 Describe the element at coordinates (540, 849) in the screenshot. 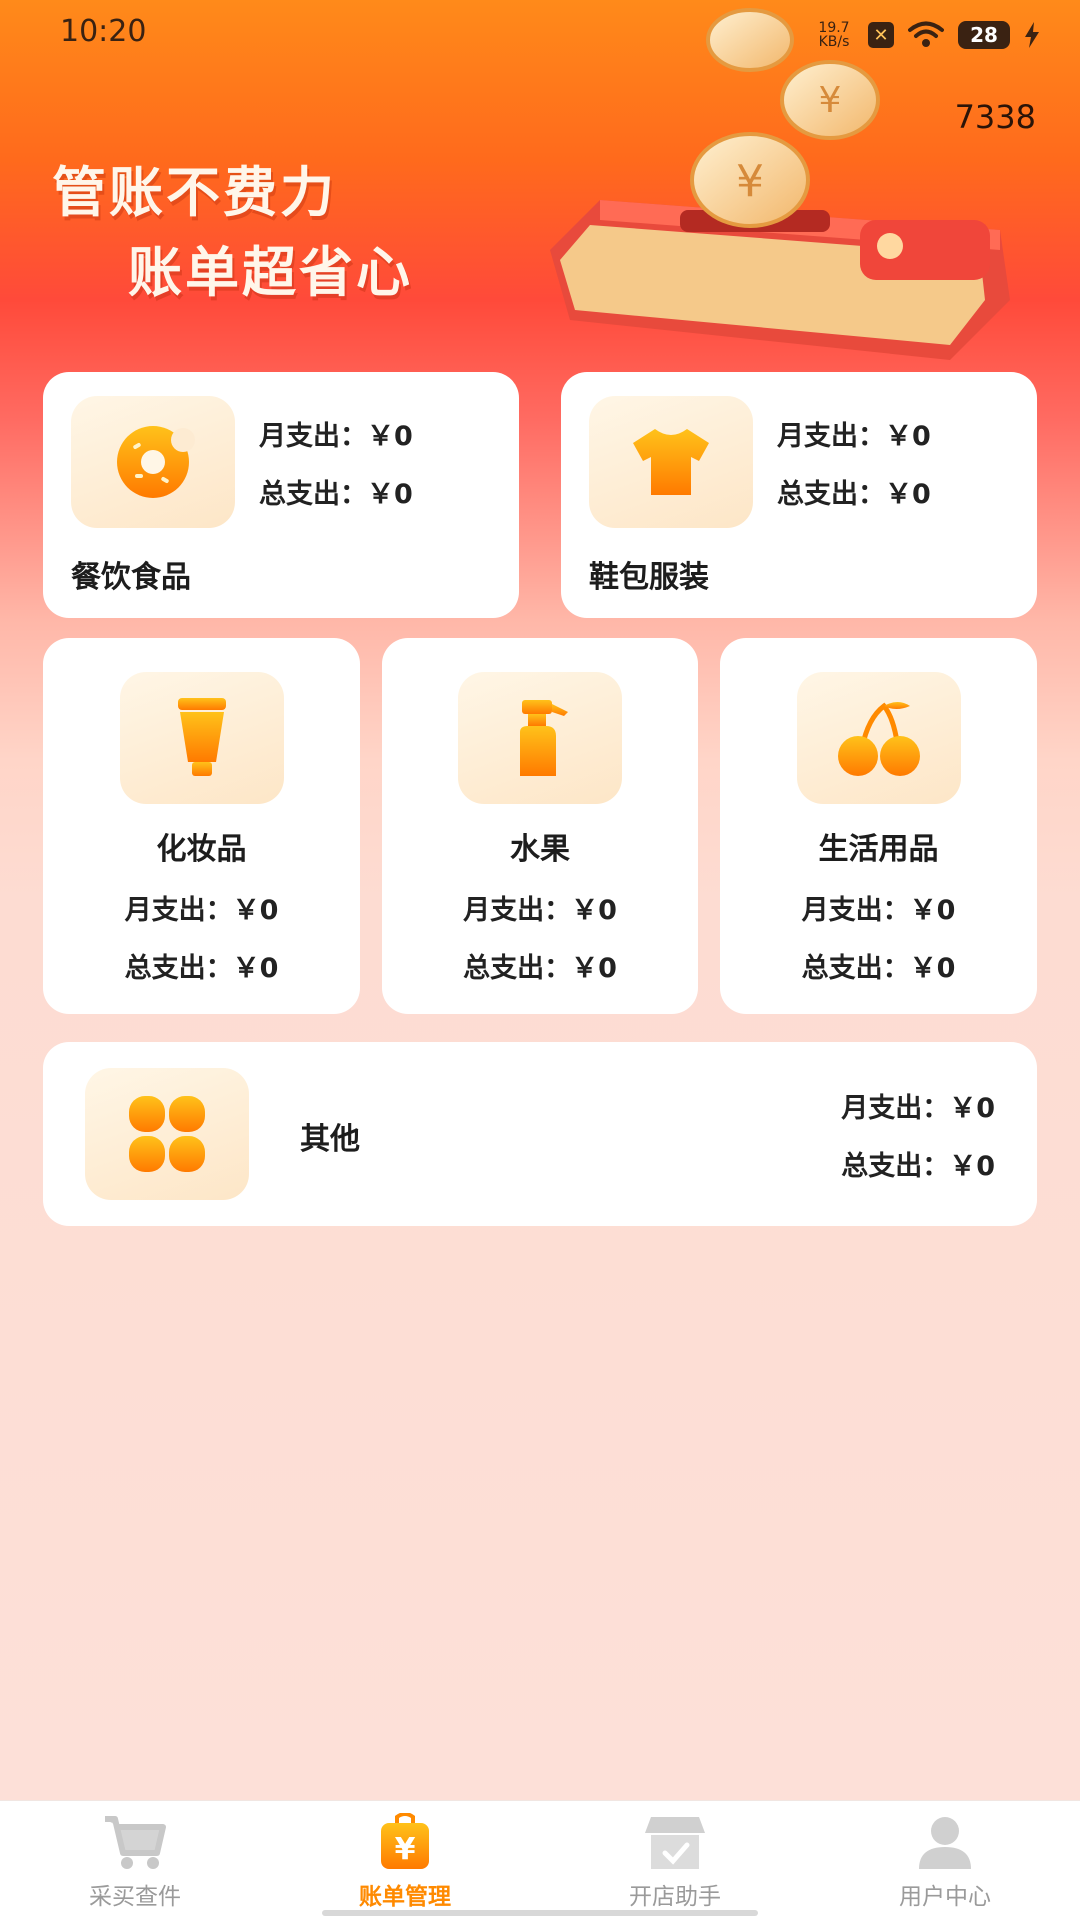

I see `category-name: 水果` at that location.